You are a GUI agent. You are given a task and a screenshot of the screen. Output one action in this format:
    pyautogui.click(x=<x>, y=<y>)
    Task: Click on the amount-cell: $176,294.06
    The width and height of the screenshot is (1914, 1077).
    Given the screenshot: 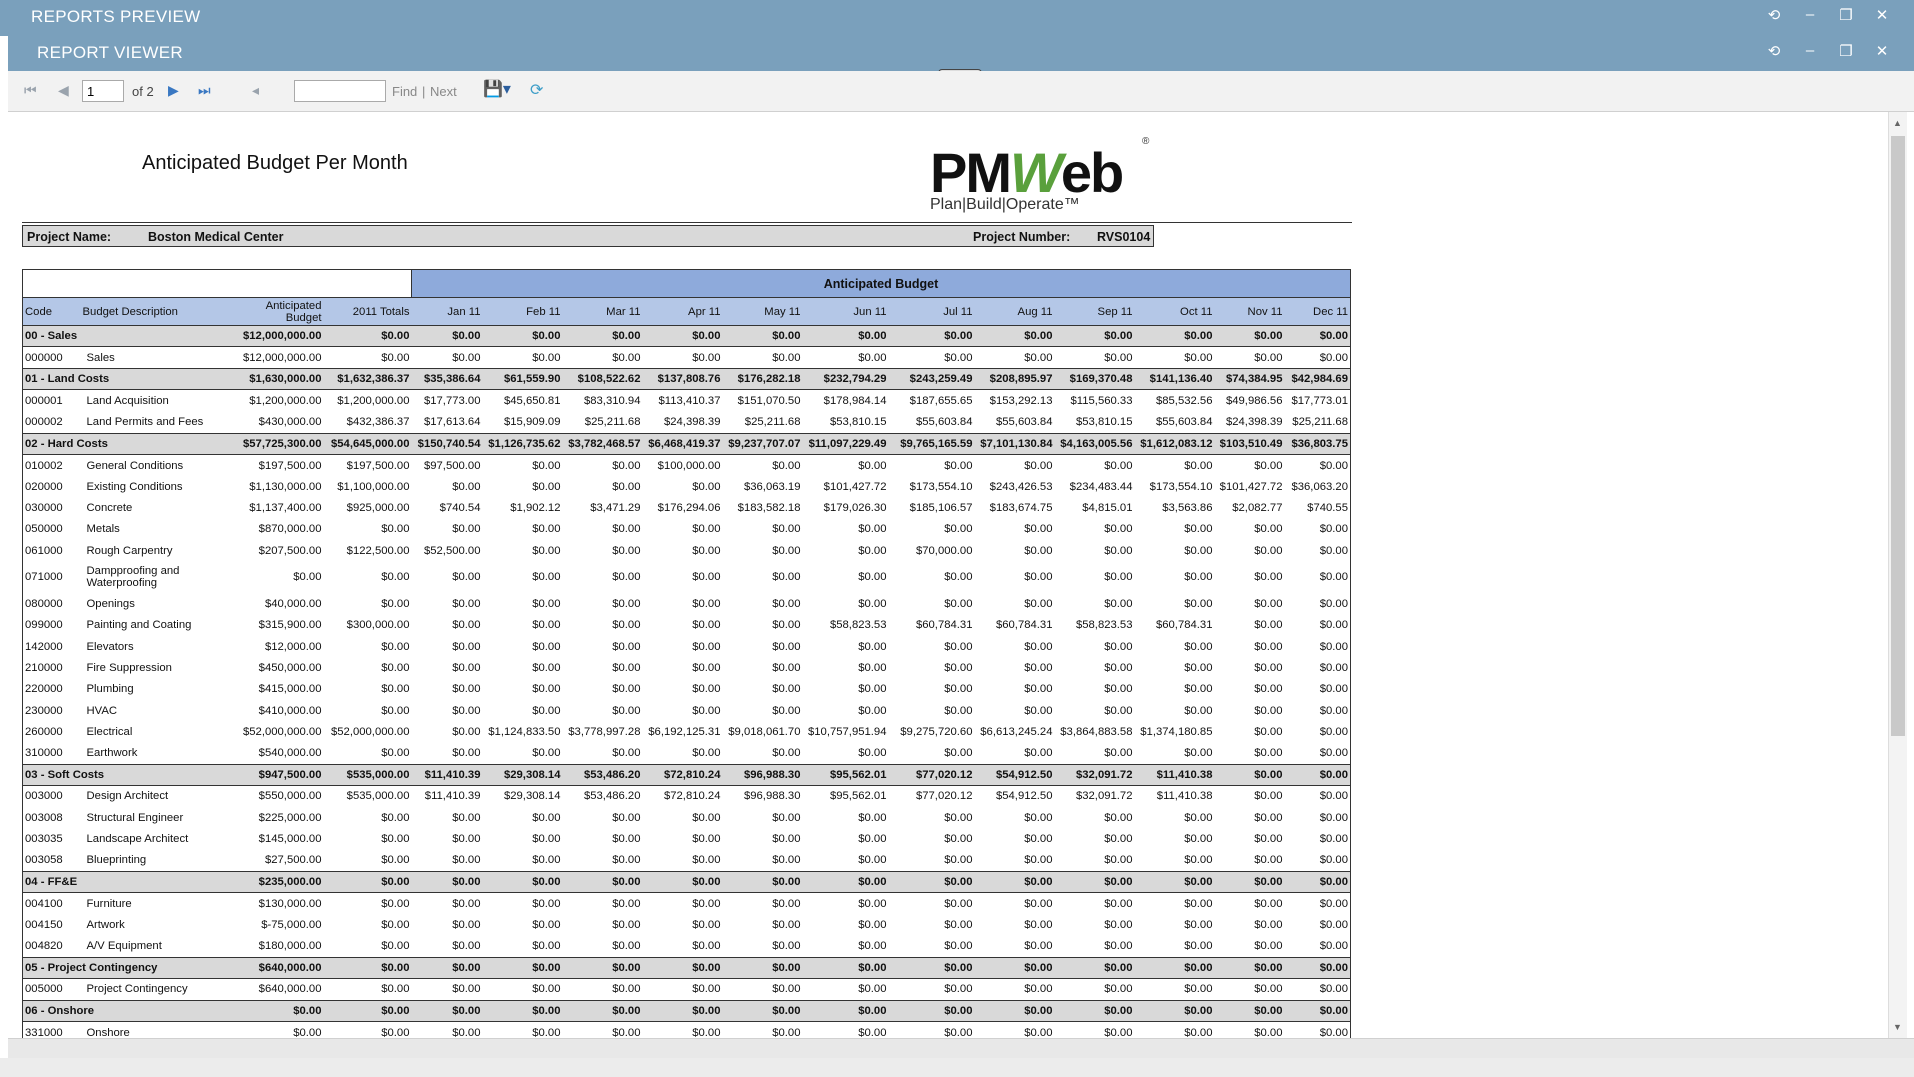 What is the action you would take?
    pyautogui.click(x=689, y=508)
    